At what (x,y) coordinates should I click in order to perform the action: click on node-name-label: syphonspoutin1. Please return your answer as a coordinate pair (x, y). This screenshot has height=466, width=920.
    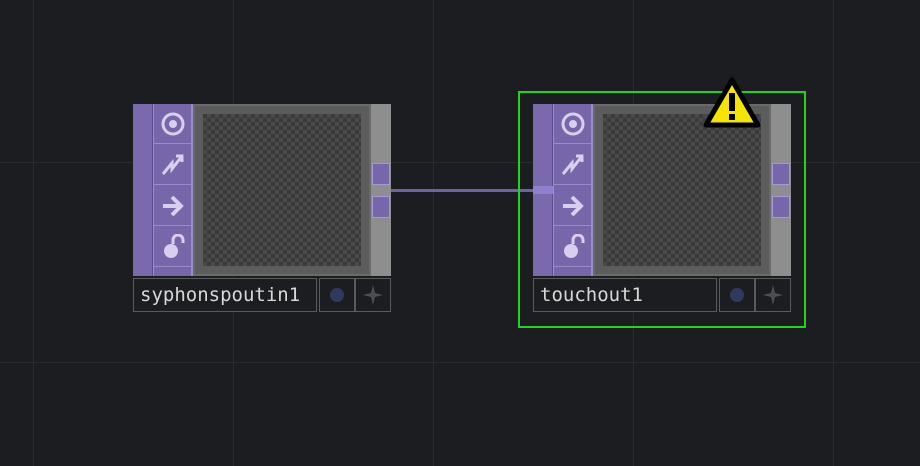
    Looking at the image, I should click on (225, 295).